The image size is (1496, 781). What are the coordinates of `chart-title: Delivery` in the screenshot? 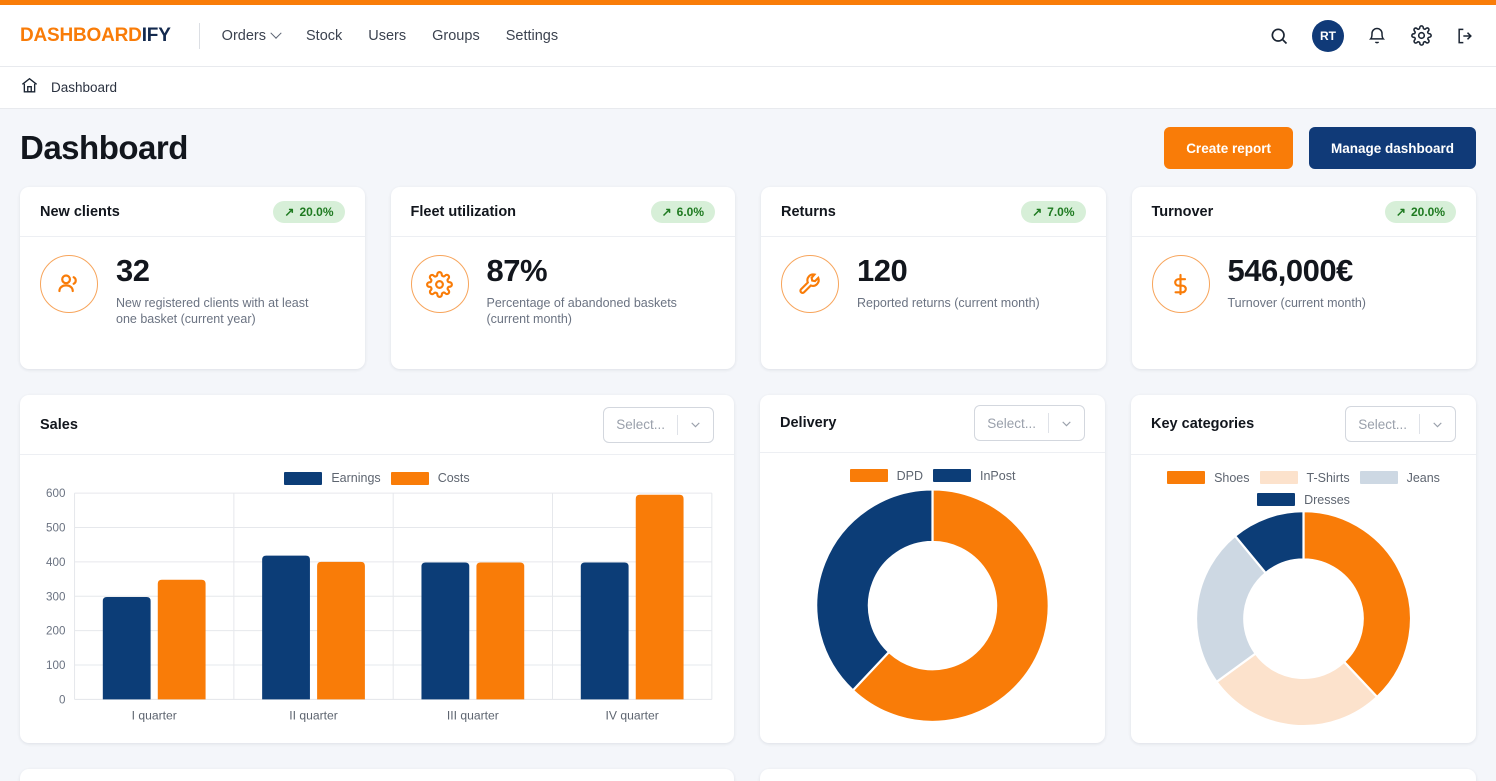 It's located at (808, 423).